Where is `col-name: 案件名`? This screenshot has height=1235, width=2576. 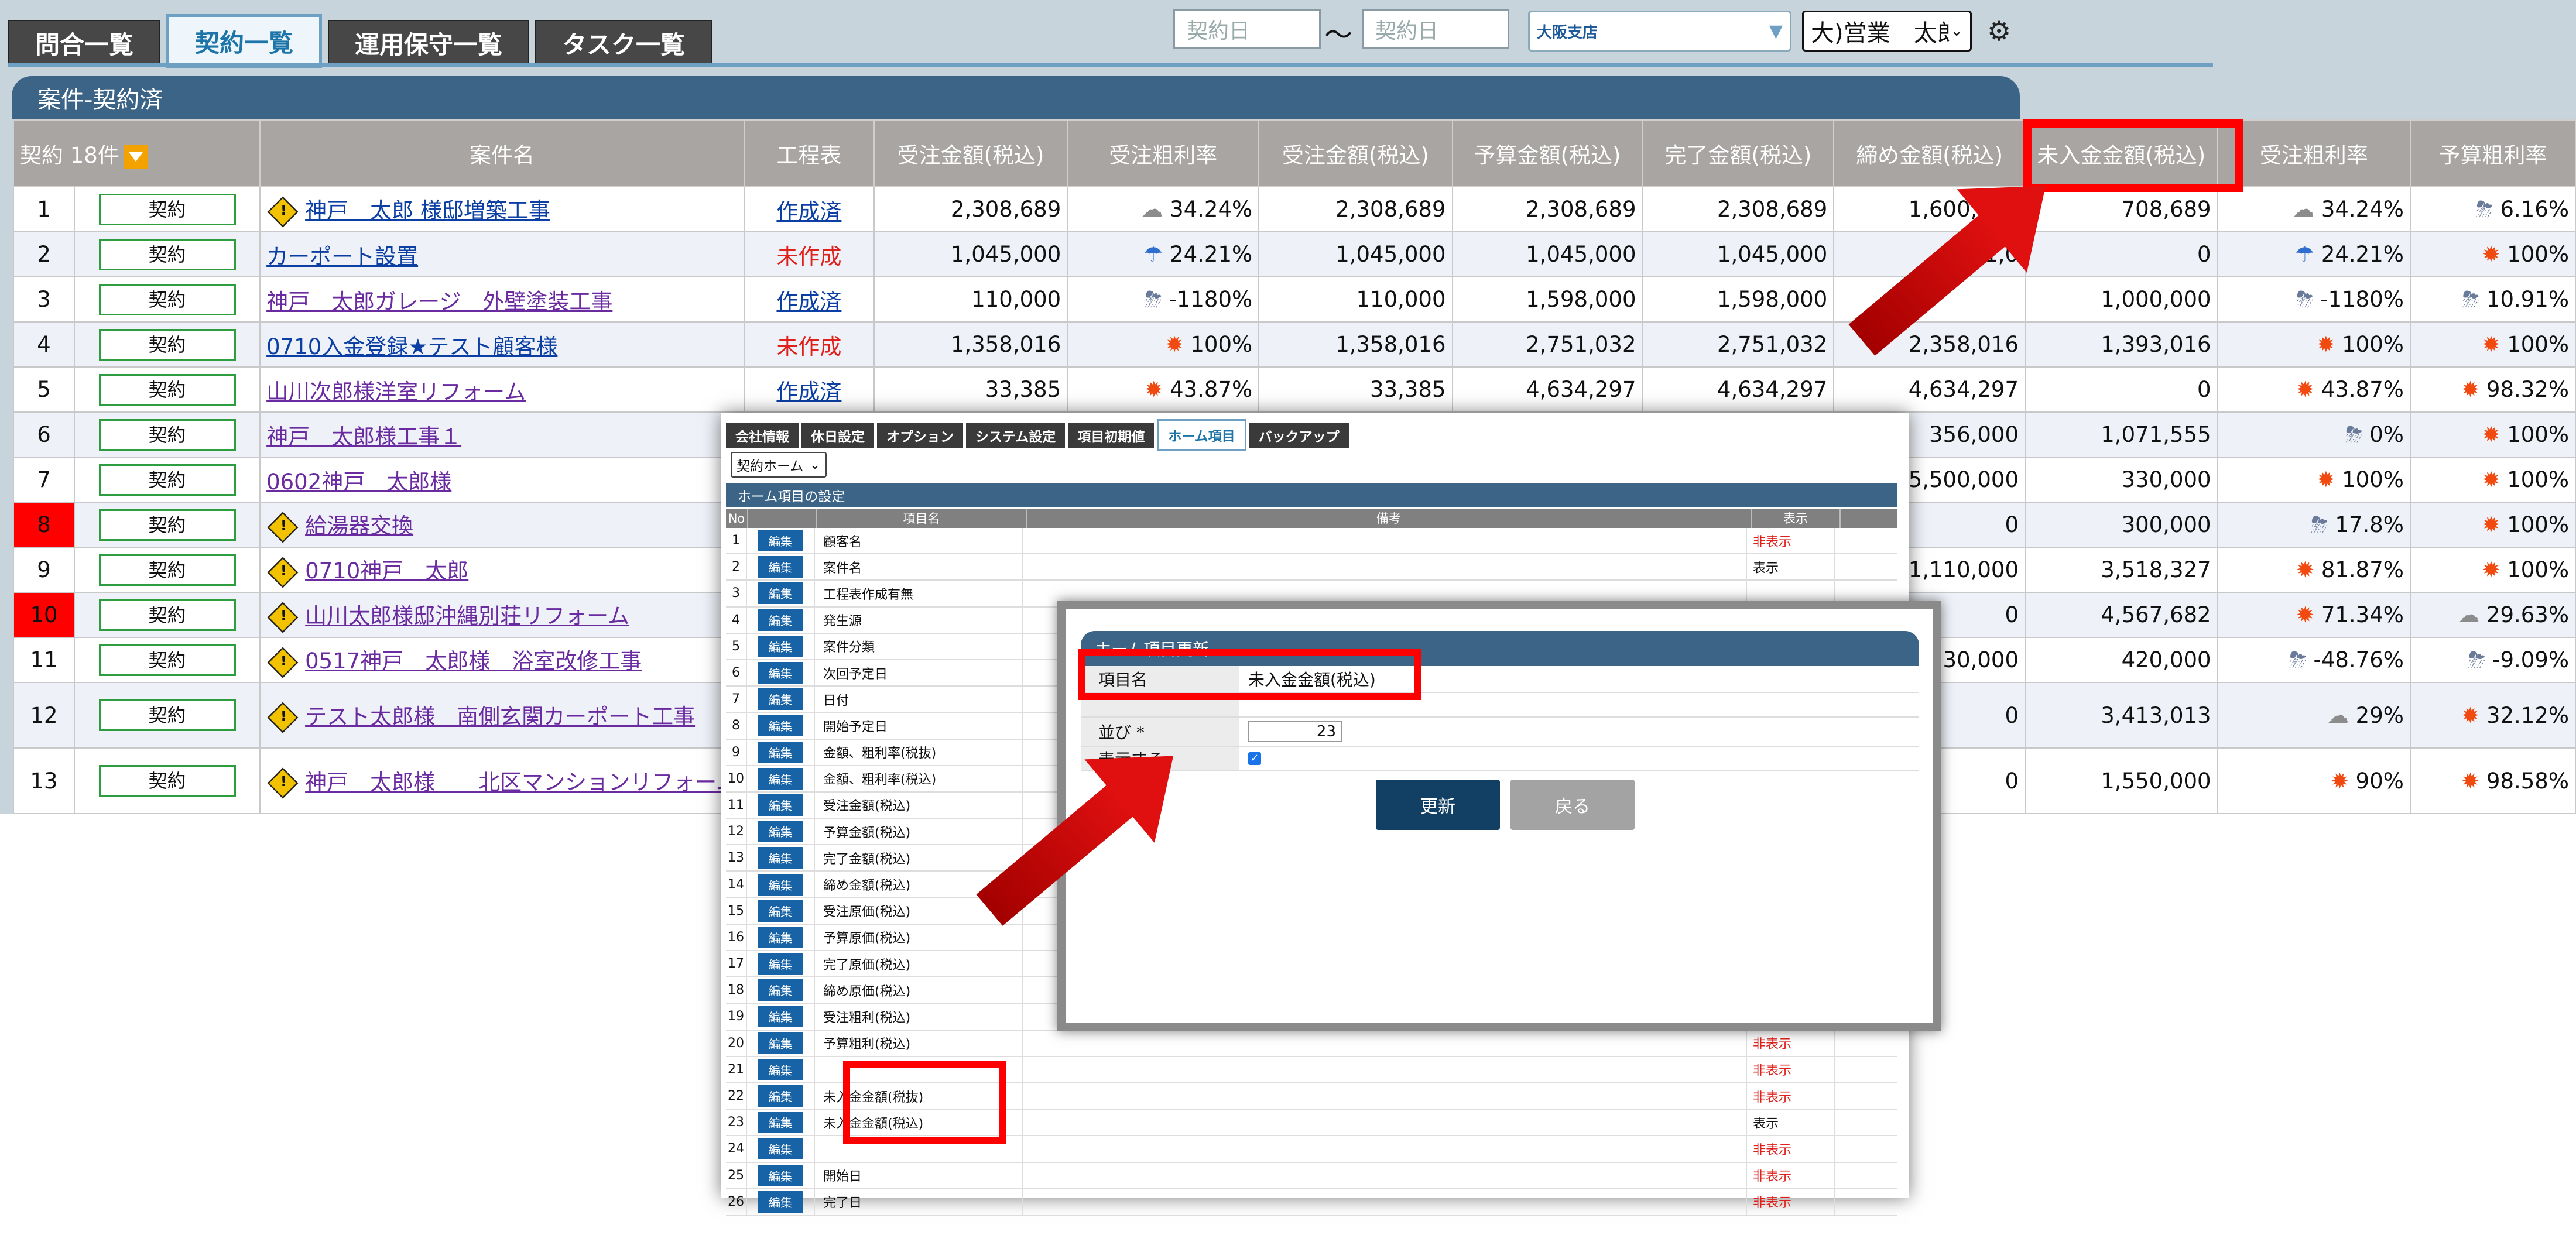 col-name: 案件名 is located at coordinates (502, 153).